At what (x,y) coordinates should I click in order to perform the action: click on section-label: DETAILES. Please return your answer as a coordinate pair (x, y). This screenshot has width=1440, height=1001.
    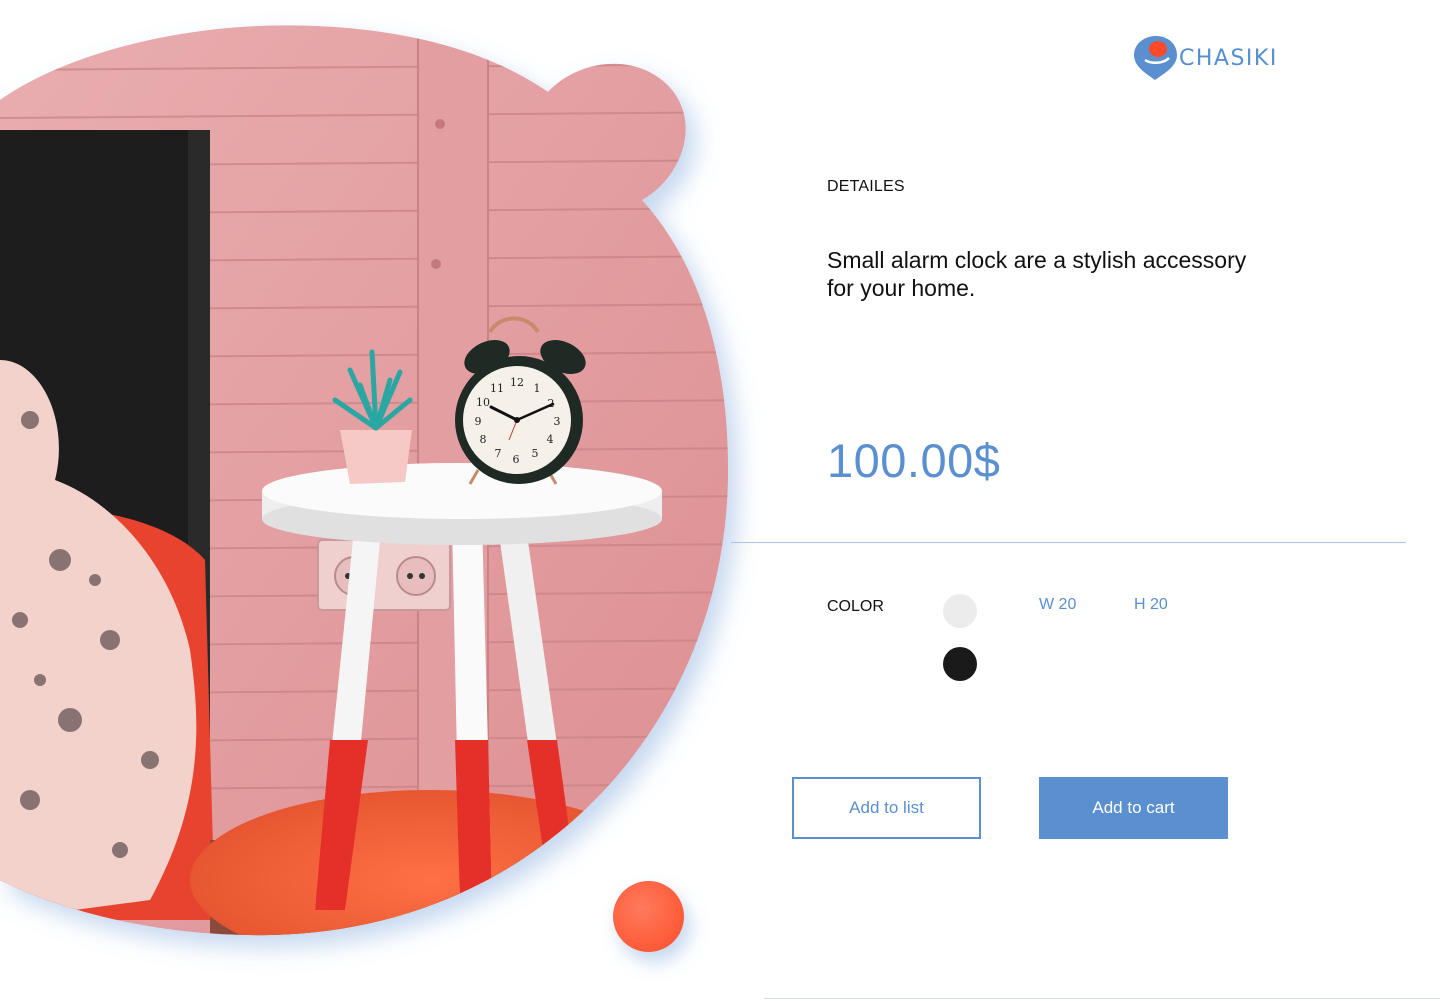
    Looking at the image, I should click on (866, 186).